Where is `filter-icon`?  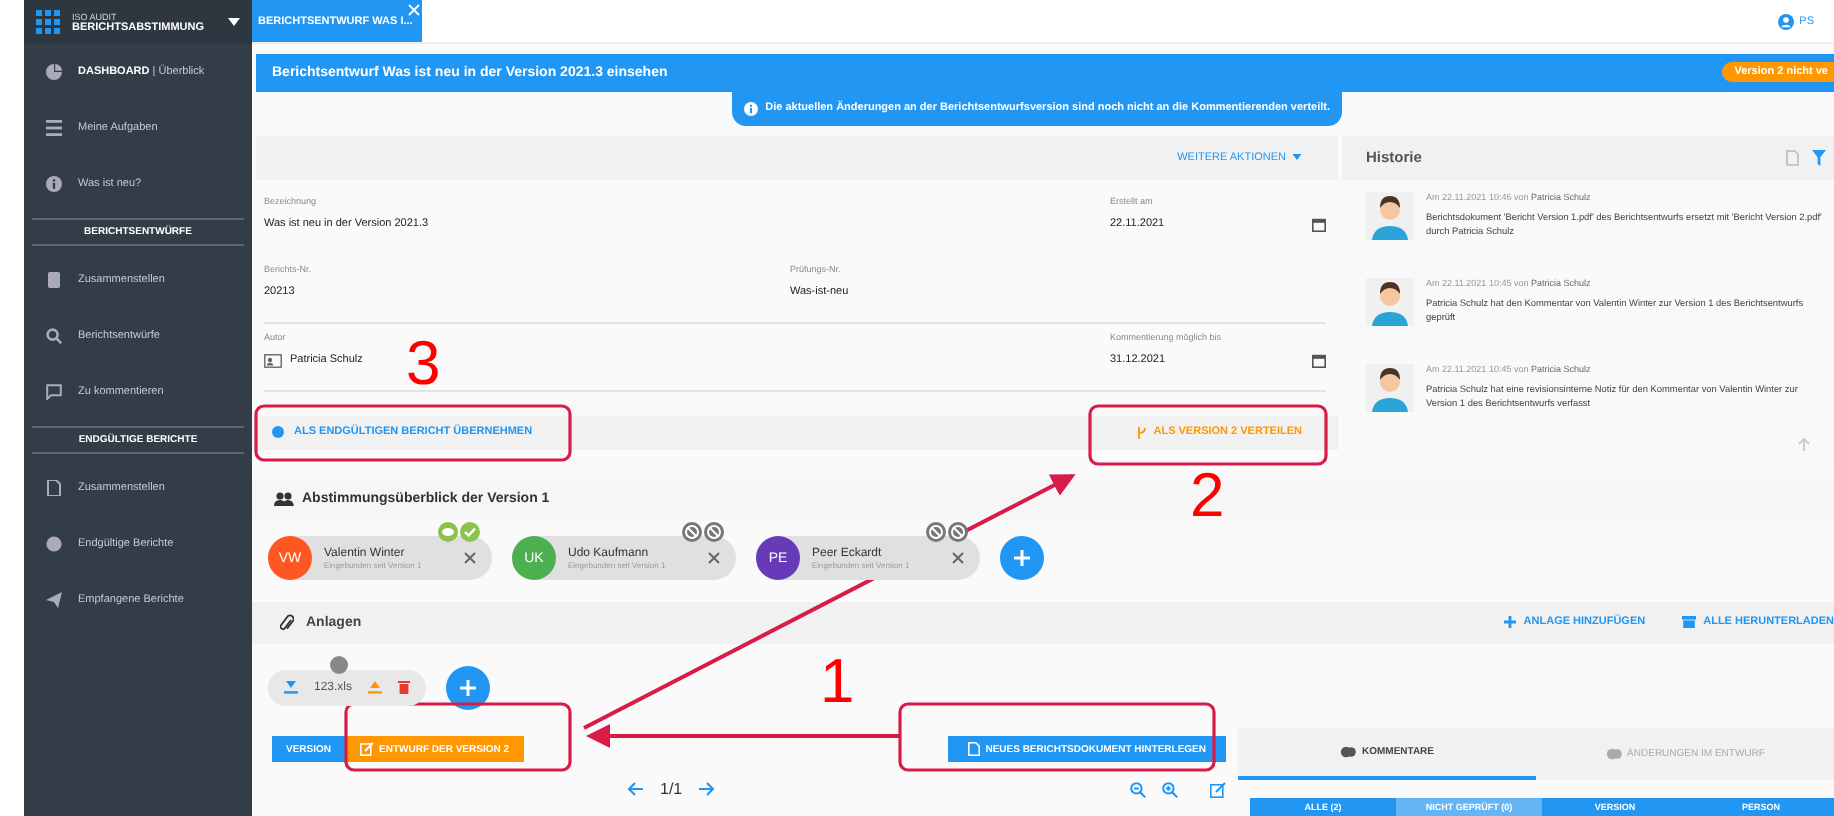 filter-icon is located at coordinates (1819, 157).